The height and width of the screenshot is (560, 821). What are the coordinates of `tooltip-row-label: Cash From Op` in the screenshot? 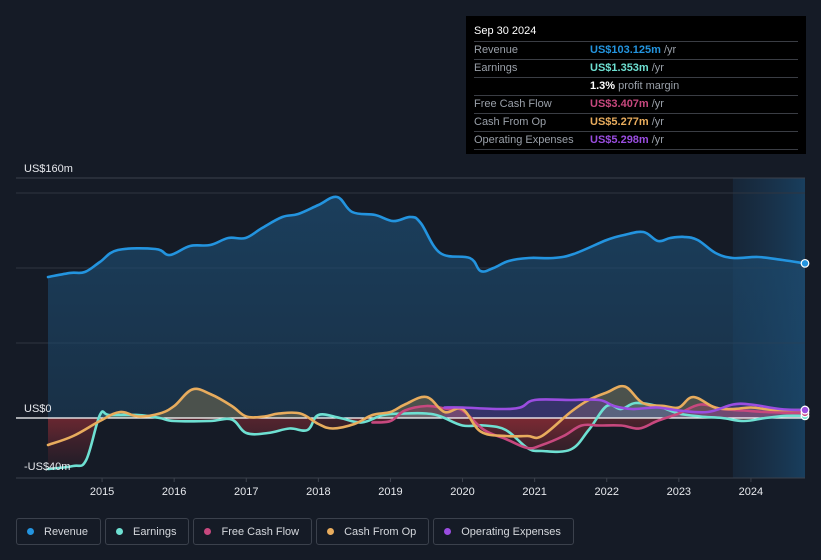 It's located at (510, 122).